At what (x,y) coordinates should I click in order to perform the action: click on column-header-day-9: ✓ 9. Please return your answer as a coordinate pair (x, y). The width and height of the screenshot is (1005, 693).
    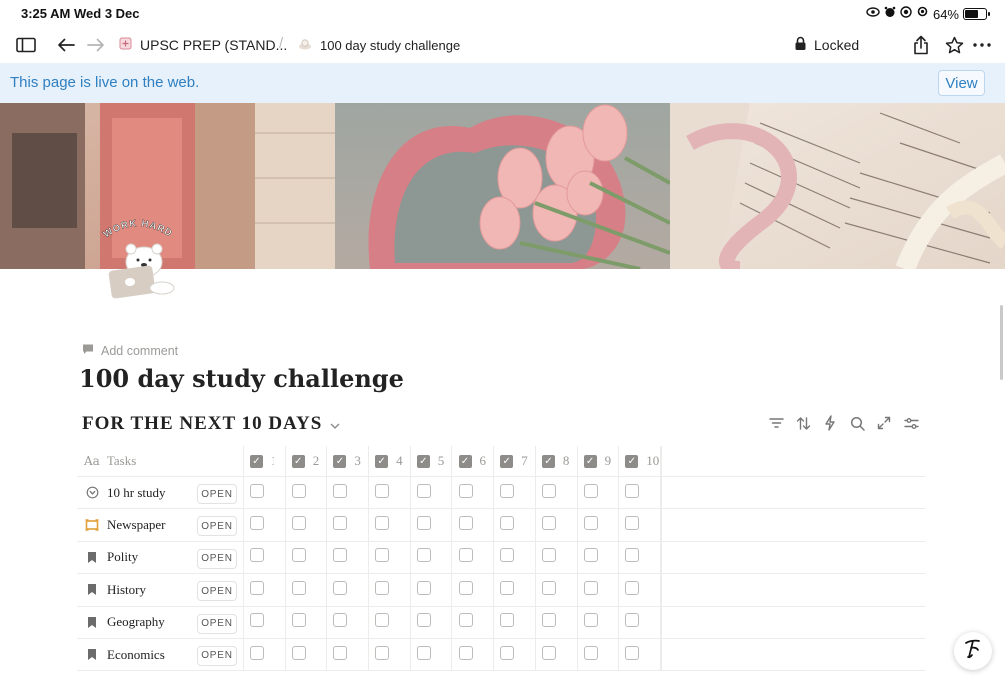
    Looking at the image, I should click on (599, 461).